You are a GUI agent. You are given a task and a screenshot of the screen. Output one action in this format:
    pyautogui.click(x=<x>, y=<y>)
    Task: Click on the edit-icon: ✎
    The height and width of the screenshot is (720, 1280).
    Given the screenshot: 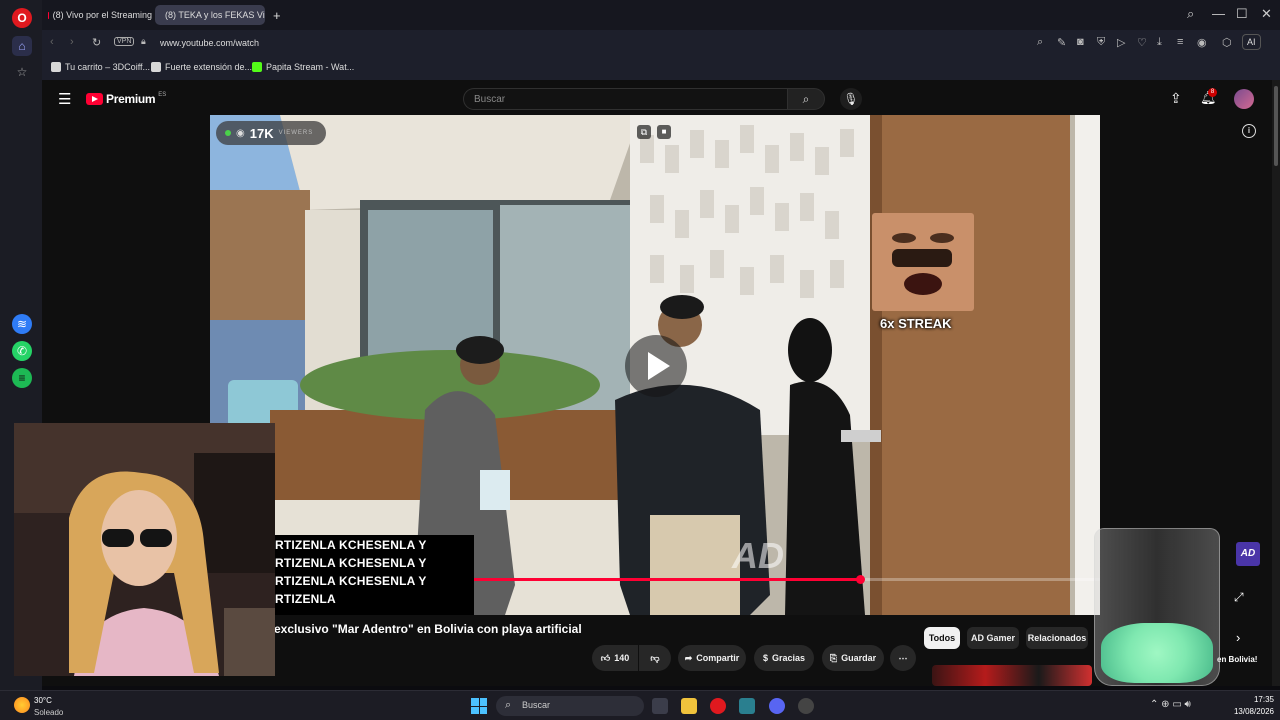 What is the action you would take?
    pyautogui.click(x=1061, y=42)
    